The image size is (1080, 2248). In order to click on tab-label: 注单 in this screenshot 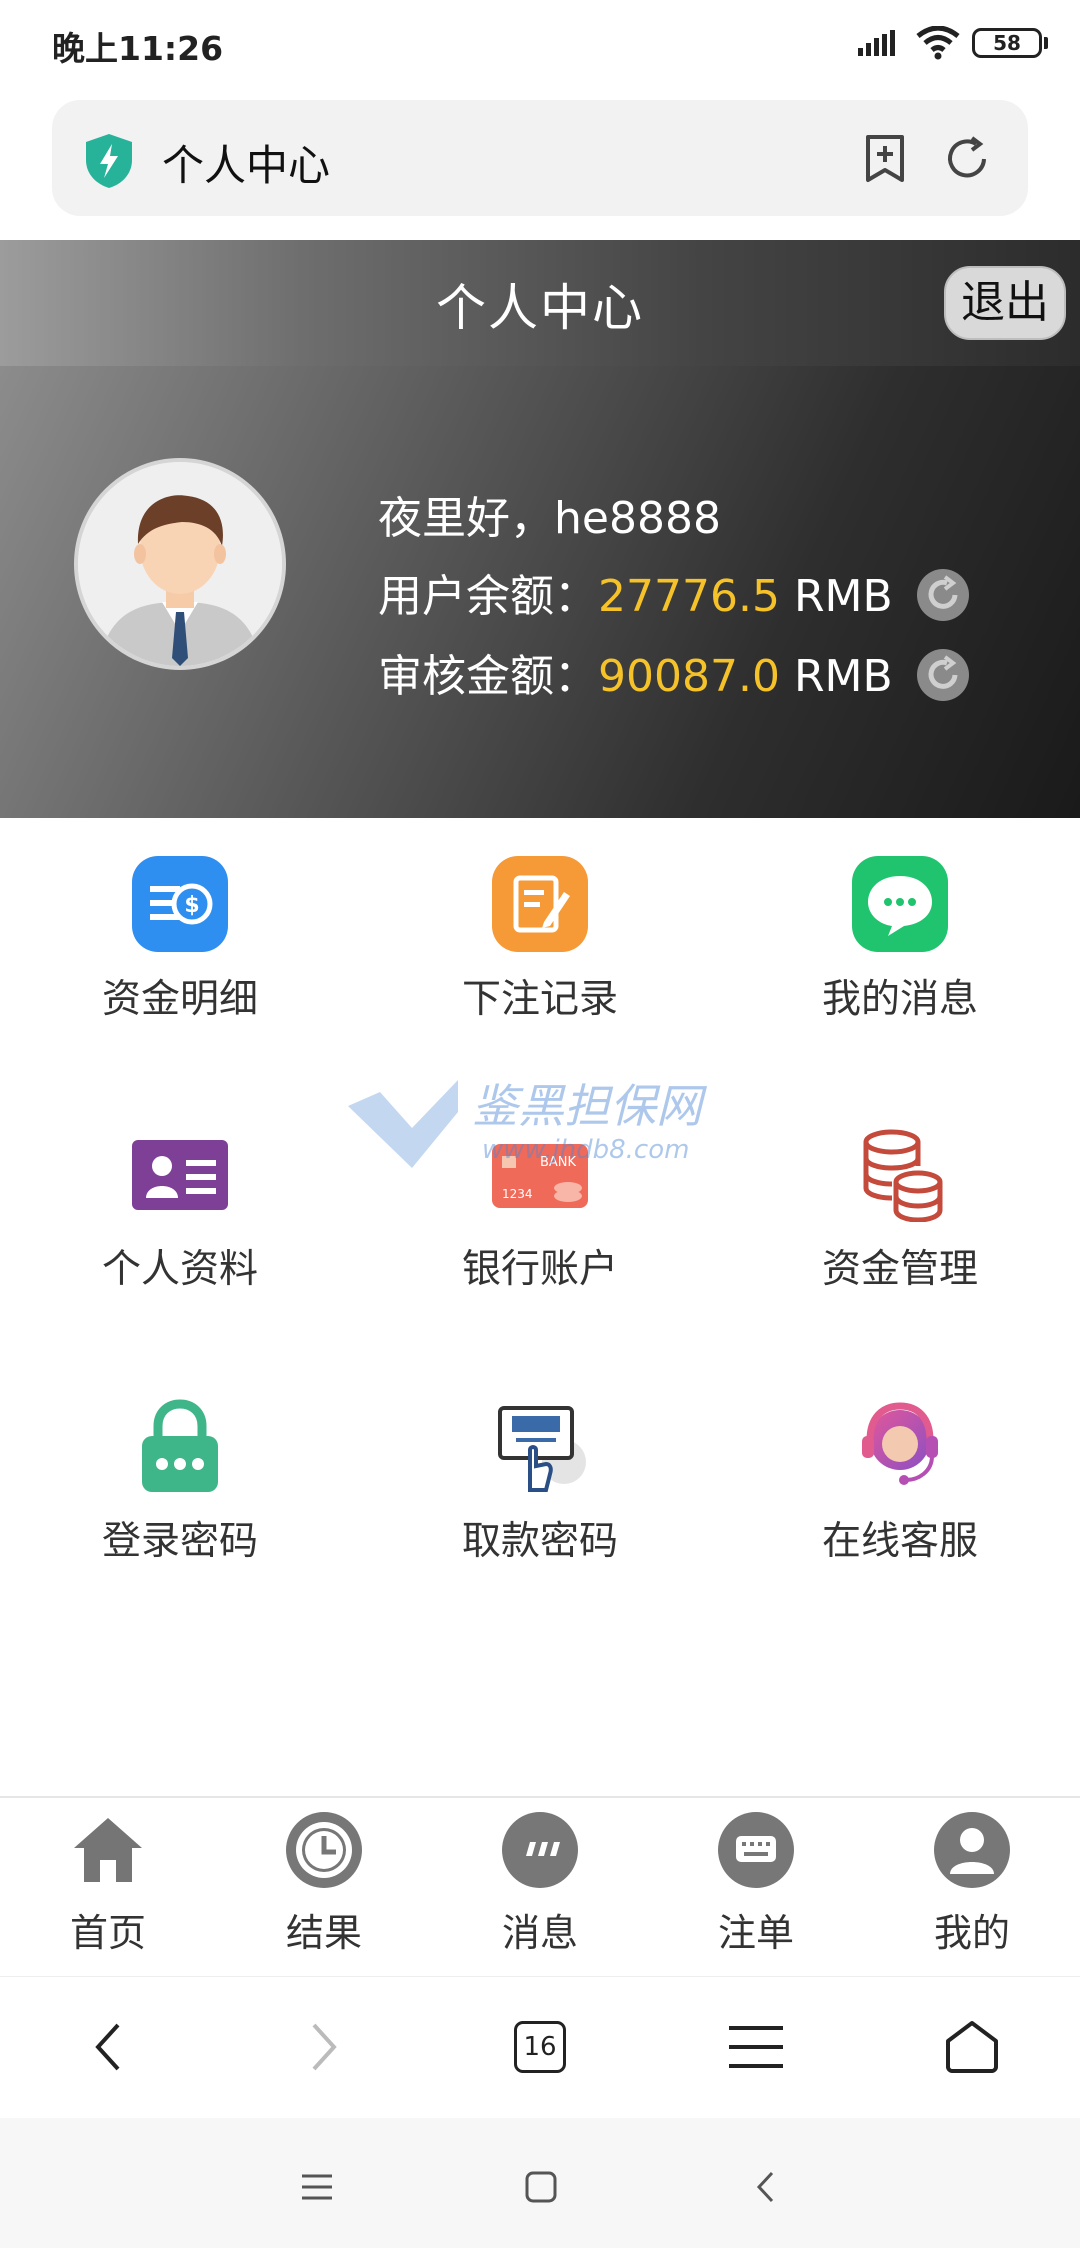, I will do `click(755, 1933)`.